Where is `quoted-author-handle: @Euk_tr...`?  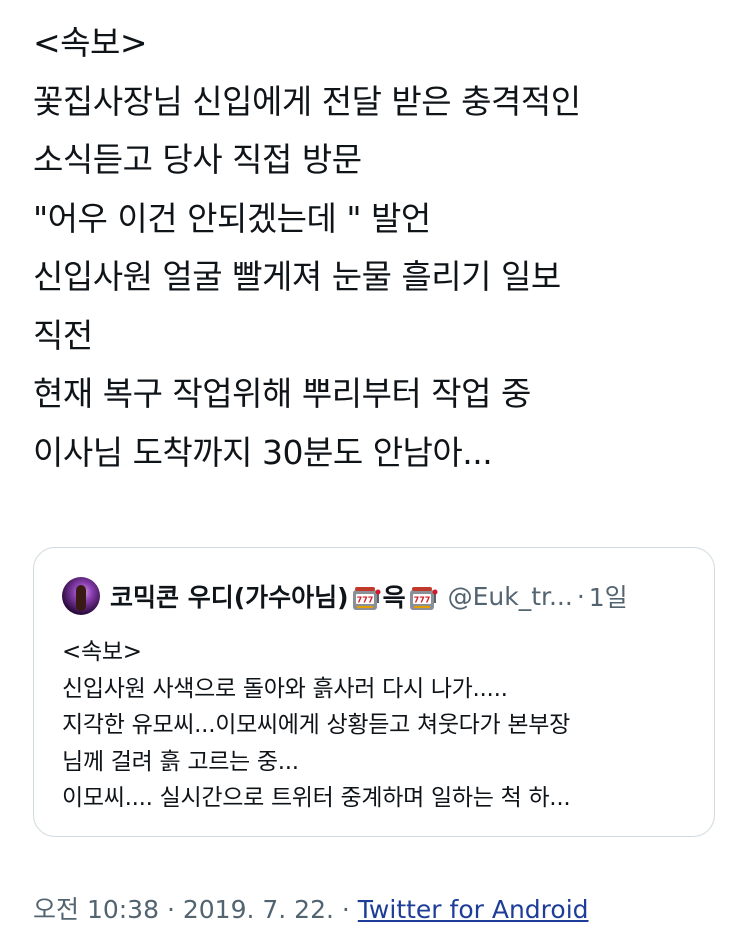
quoted-author-handle: @Euk_tr... is located at coordinates (510, 596).